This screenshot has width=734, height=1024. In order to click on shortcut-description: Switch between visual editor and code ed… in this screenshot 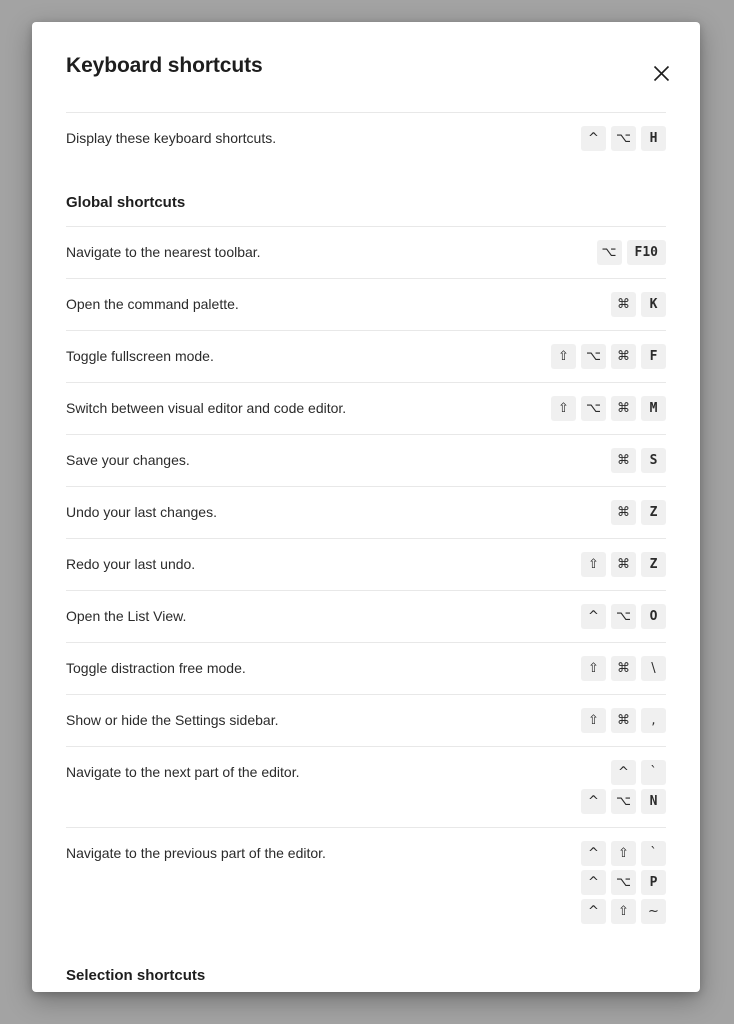, I will do `click(206, 408)`.